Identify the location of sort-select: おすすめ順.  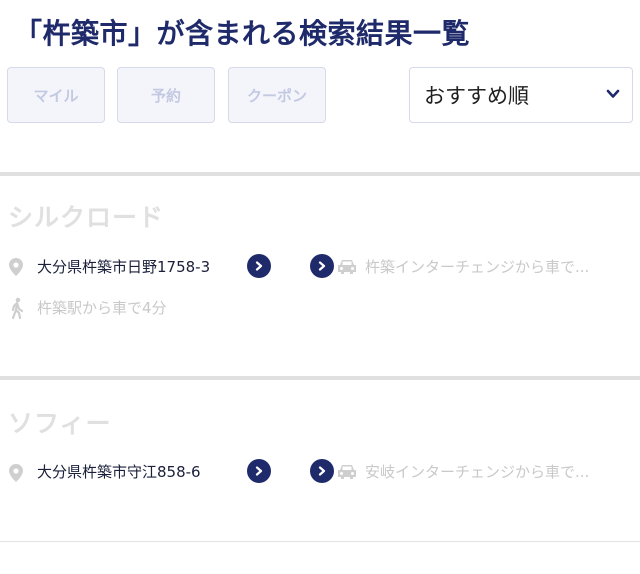
(521, 95).